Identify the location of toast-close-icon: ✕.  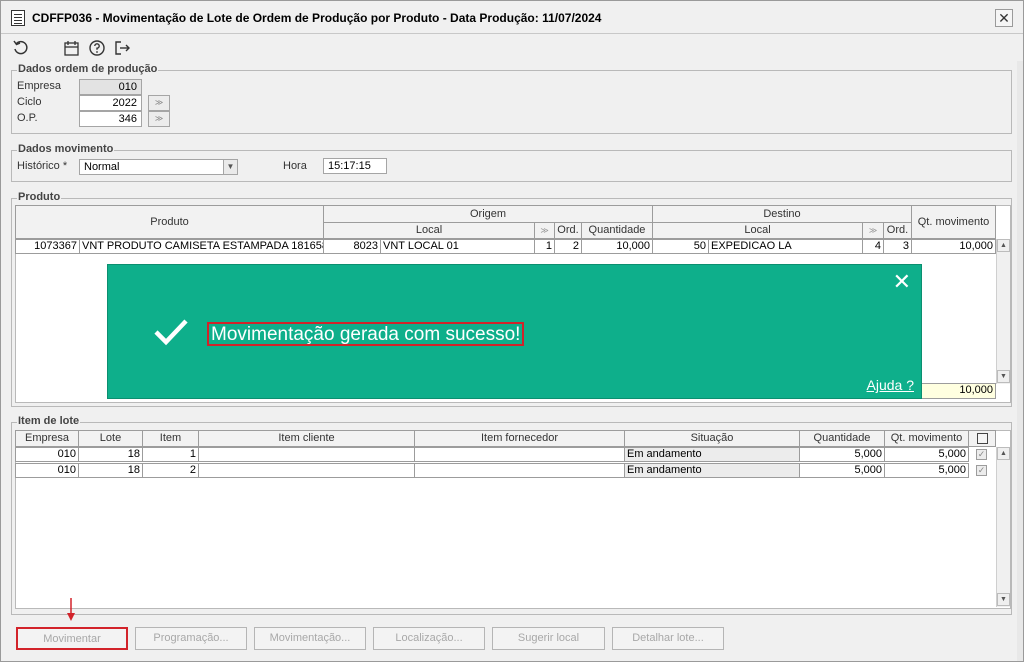
(902, 282).